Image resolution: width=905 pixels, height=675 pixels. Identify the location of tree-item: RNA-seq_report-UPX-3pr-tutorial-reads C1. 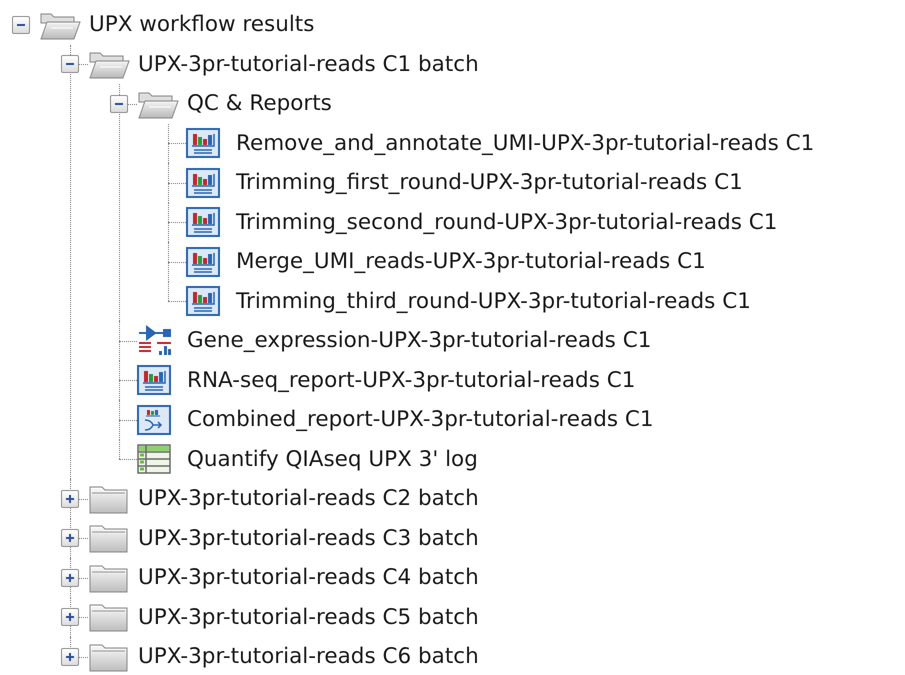
(411, 380).